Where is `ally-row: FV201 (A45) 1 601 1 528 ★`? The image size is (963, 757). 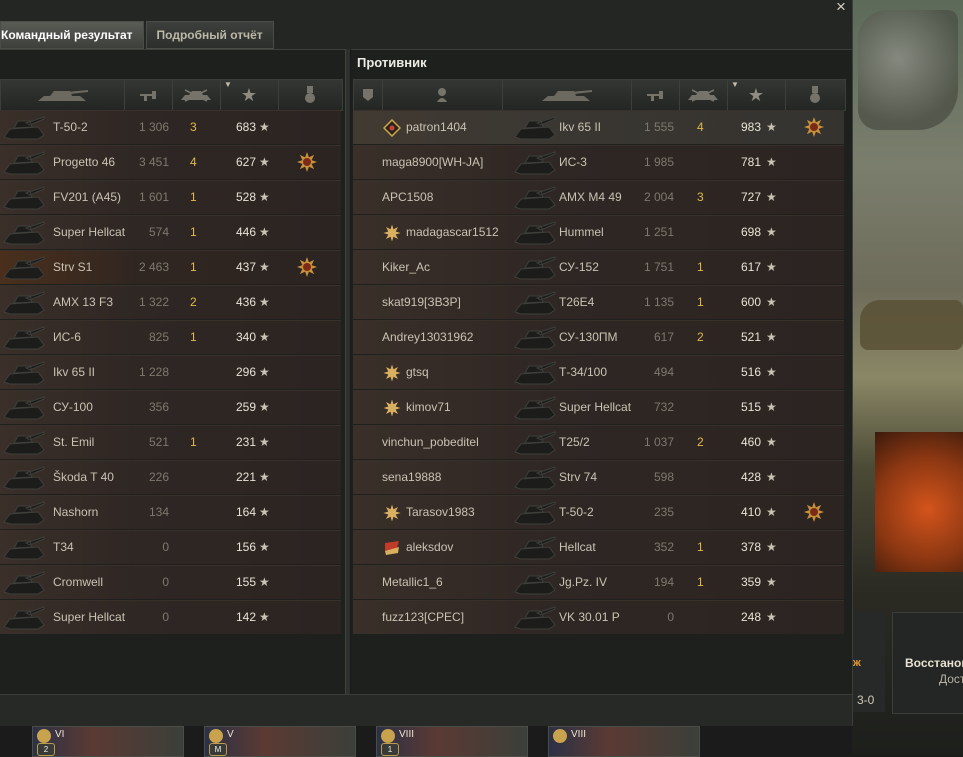
ally-row: FV201 (A45) 1 601 1 528 ★ is located at coordinates (170, 197).